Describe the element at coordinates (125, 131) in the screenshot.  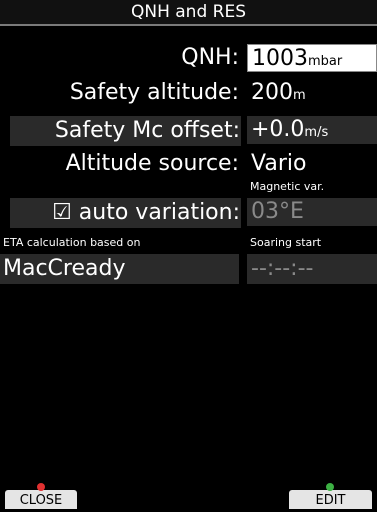
I see `safety-mc-offset-label: Safety Mc offset:` at that location.